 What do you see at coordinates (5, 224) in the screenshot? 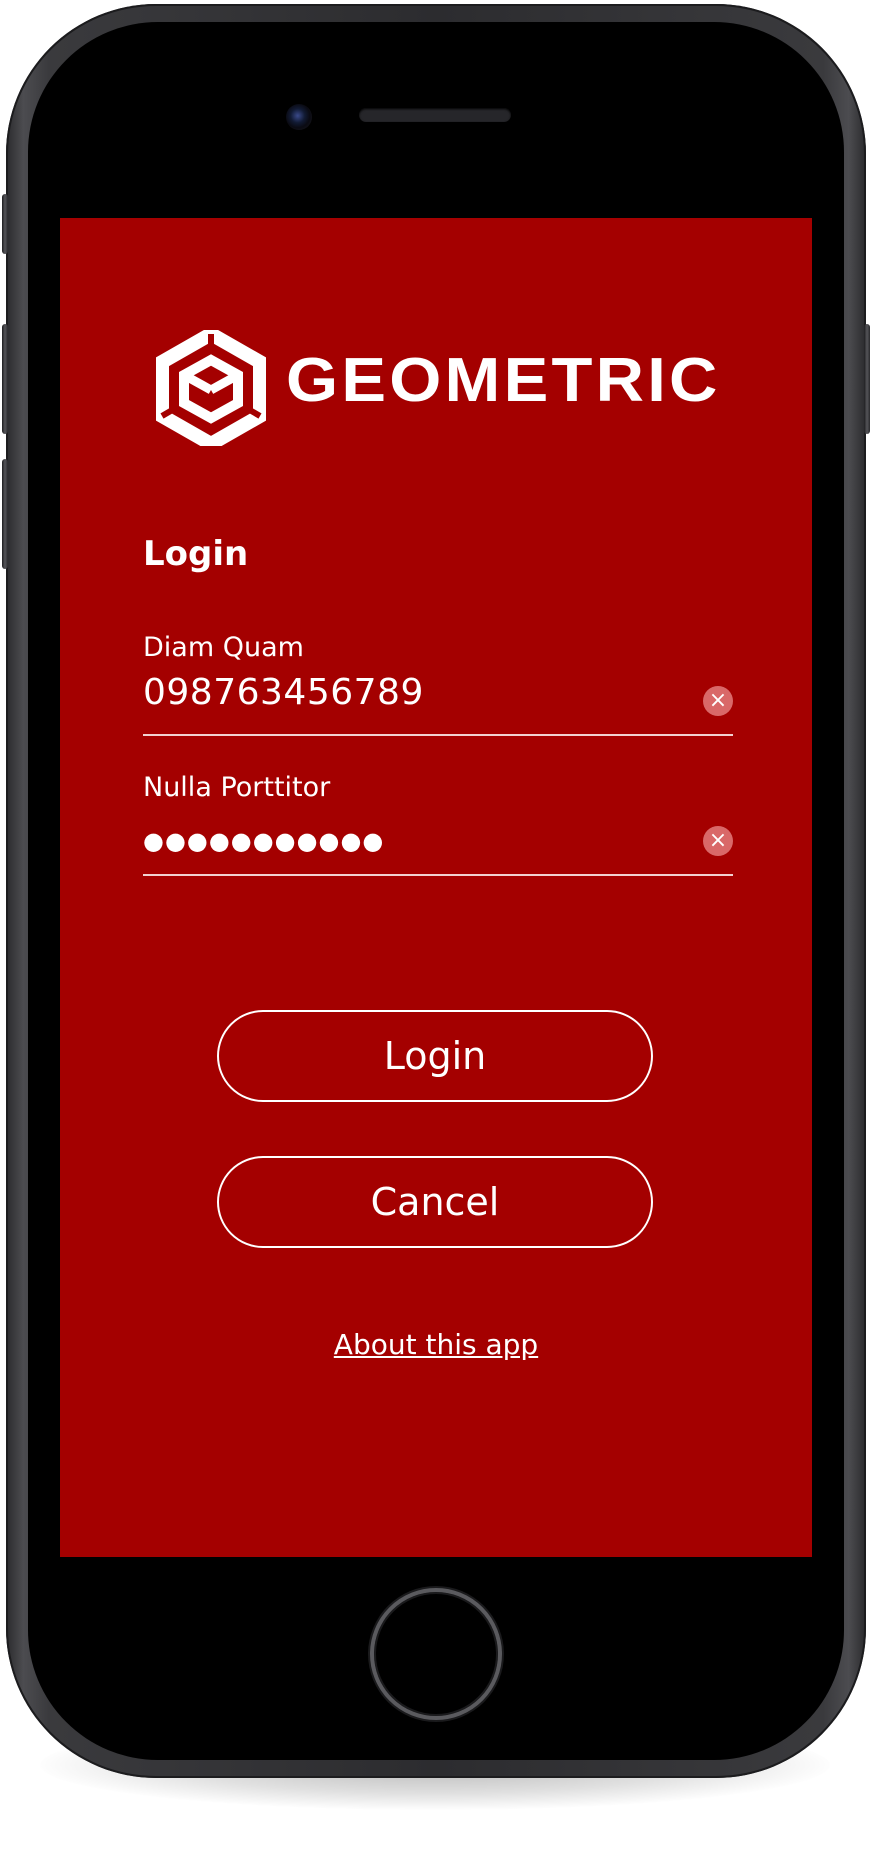
I see `mute-switch` at bounding box center [5, 224].